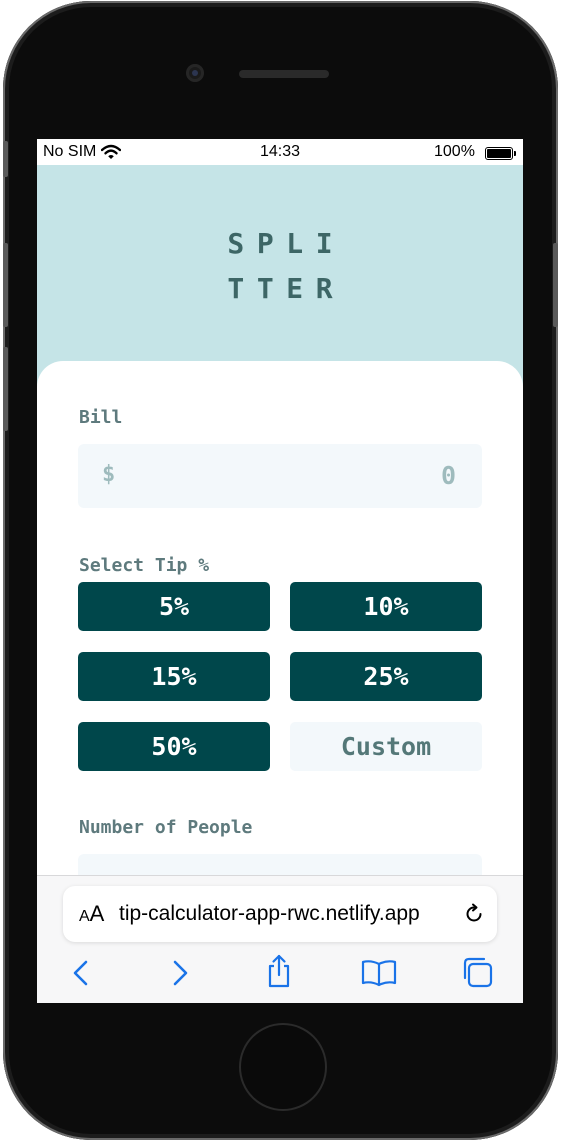  What do you see at coordinates (174, 606) in the screenshot?
I see `tip-button-5: 5%` at bounding box center [174, 606].